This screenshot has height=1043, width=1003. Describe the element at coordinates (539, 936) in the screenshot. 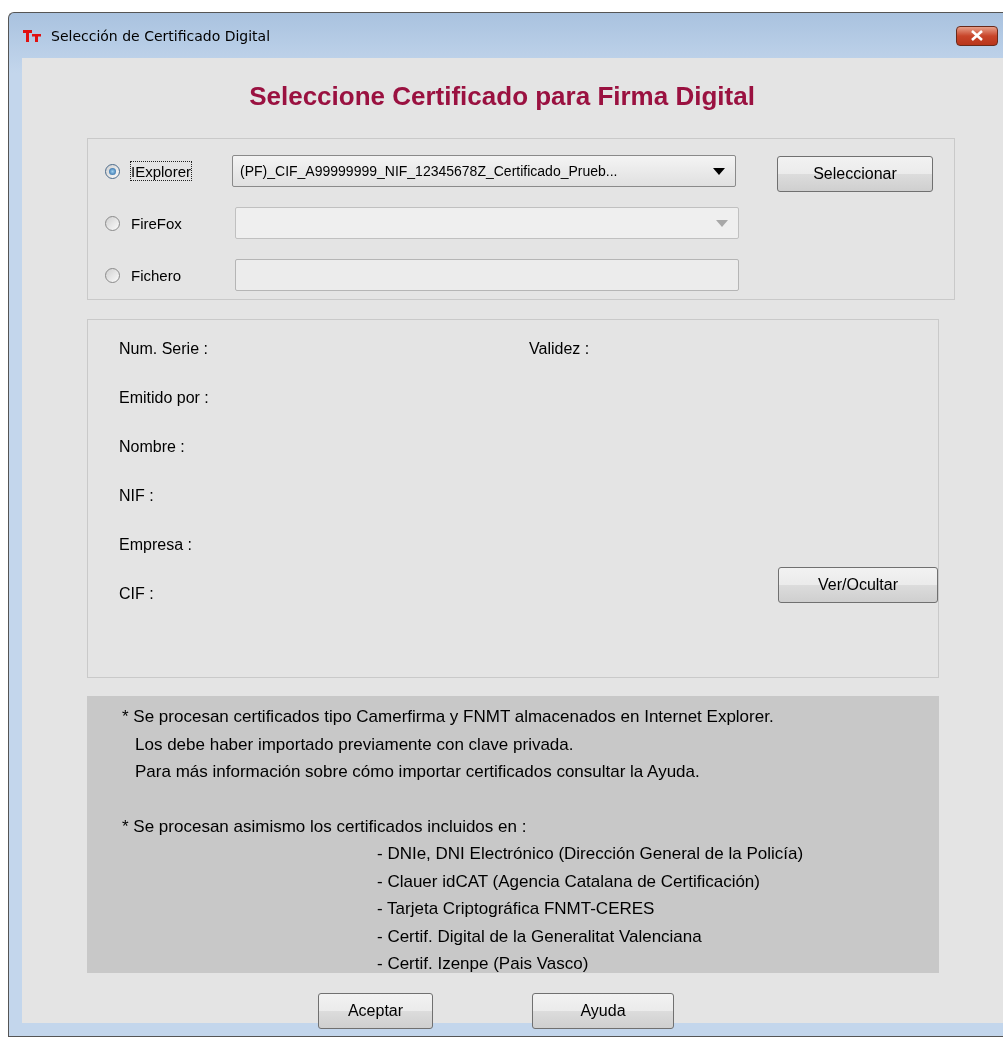

I see `list-item: - Certif. Digital de la Generalitat Valenciana` at that location.